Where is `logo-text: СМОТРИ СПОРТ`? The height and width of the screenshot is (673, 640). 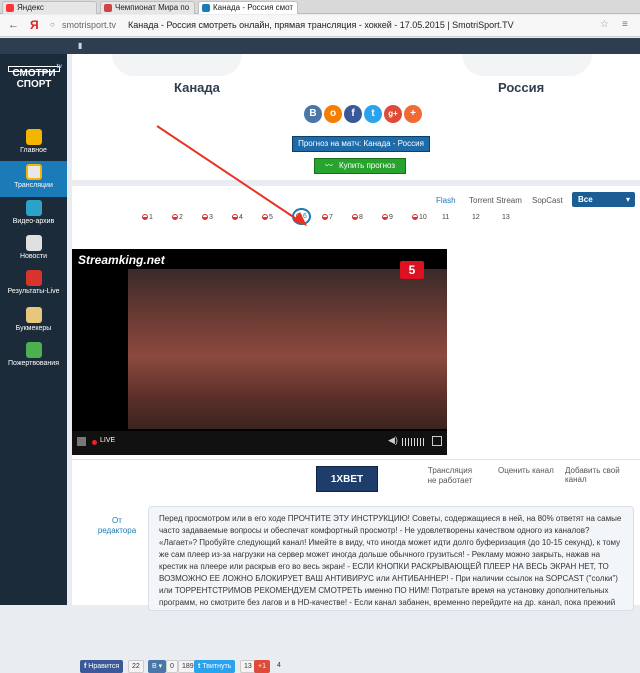
logo-text: СМОТРИ СПОРТ is located at coordinates (34, 79).